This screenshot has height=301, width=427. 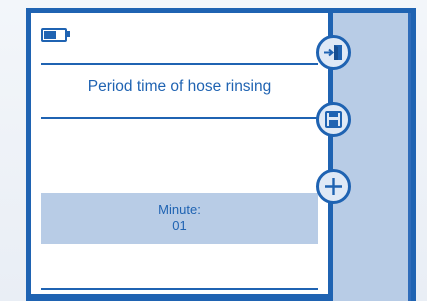 I want to click on battery-icon, so click(x=54, y=35).